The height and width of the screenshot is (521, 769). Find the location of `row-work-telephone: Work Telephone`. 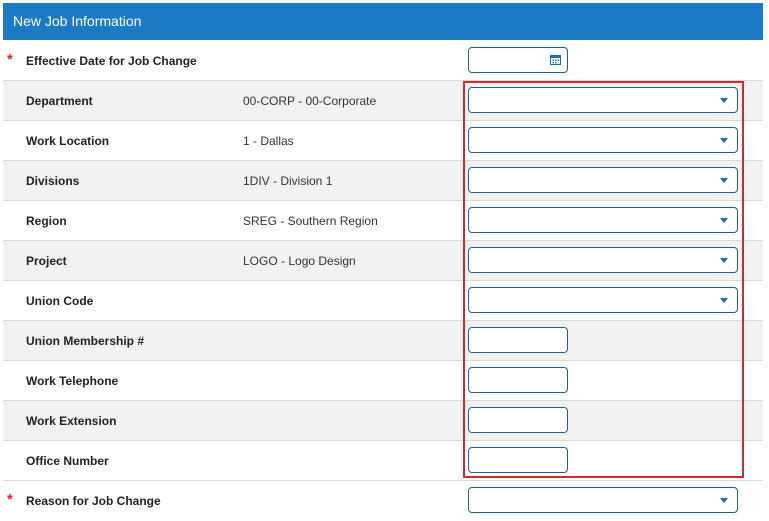

row-work-telephone: Work Telephone is located at coordinates (383, 381).